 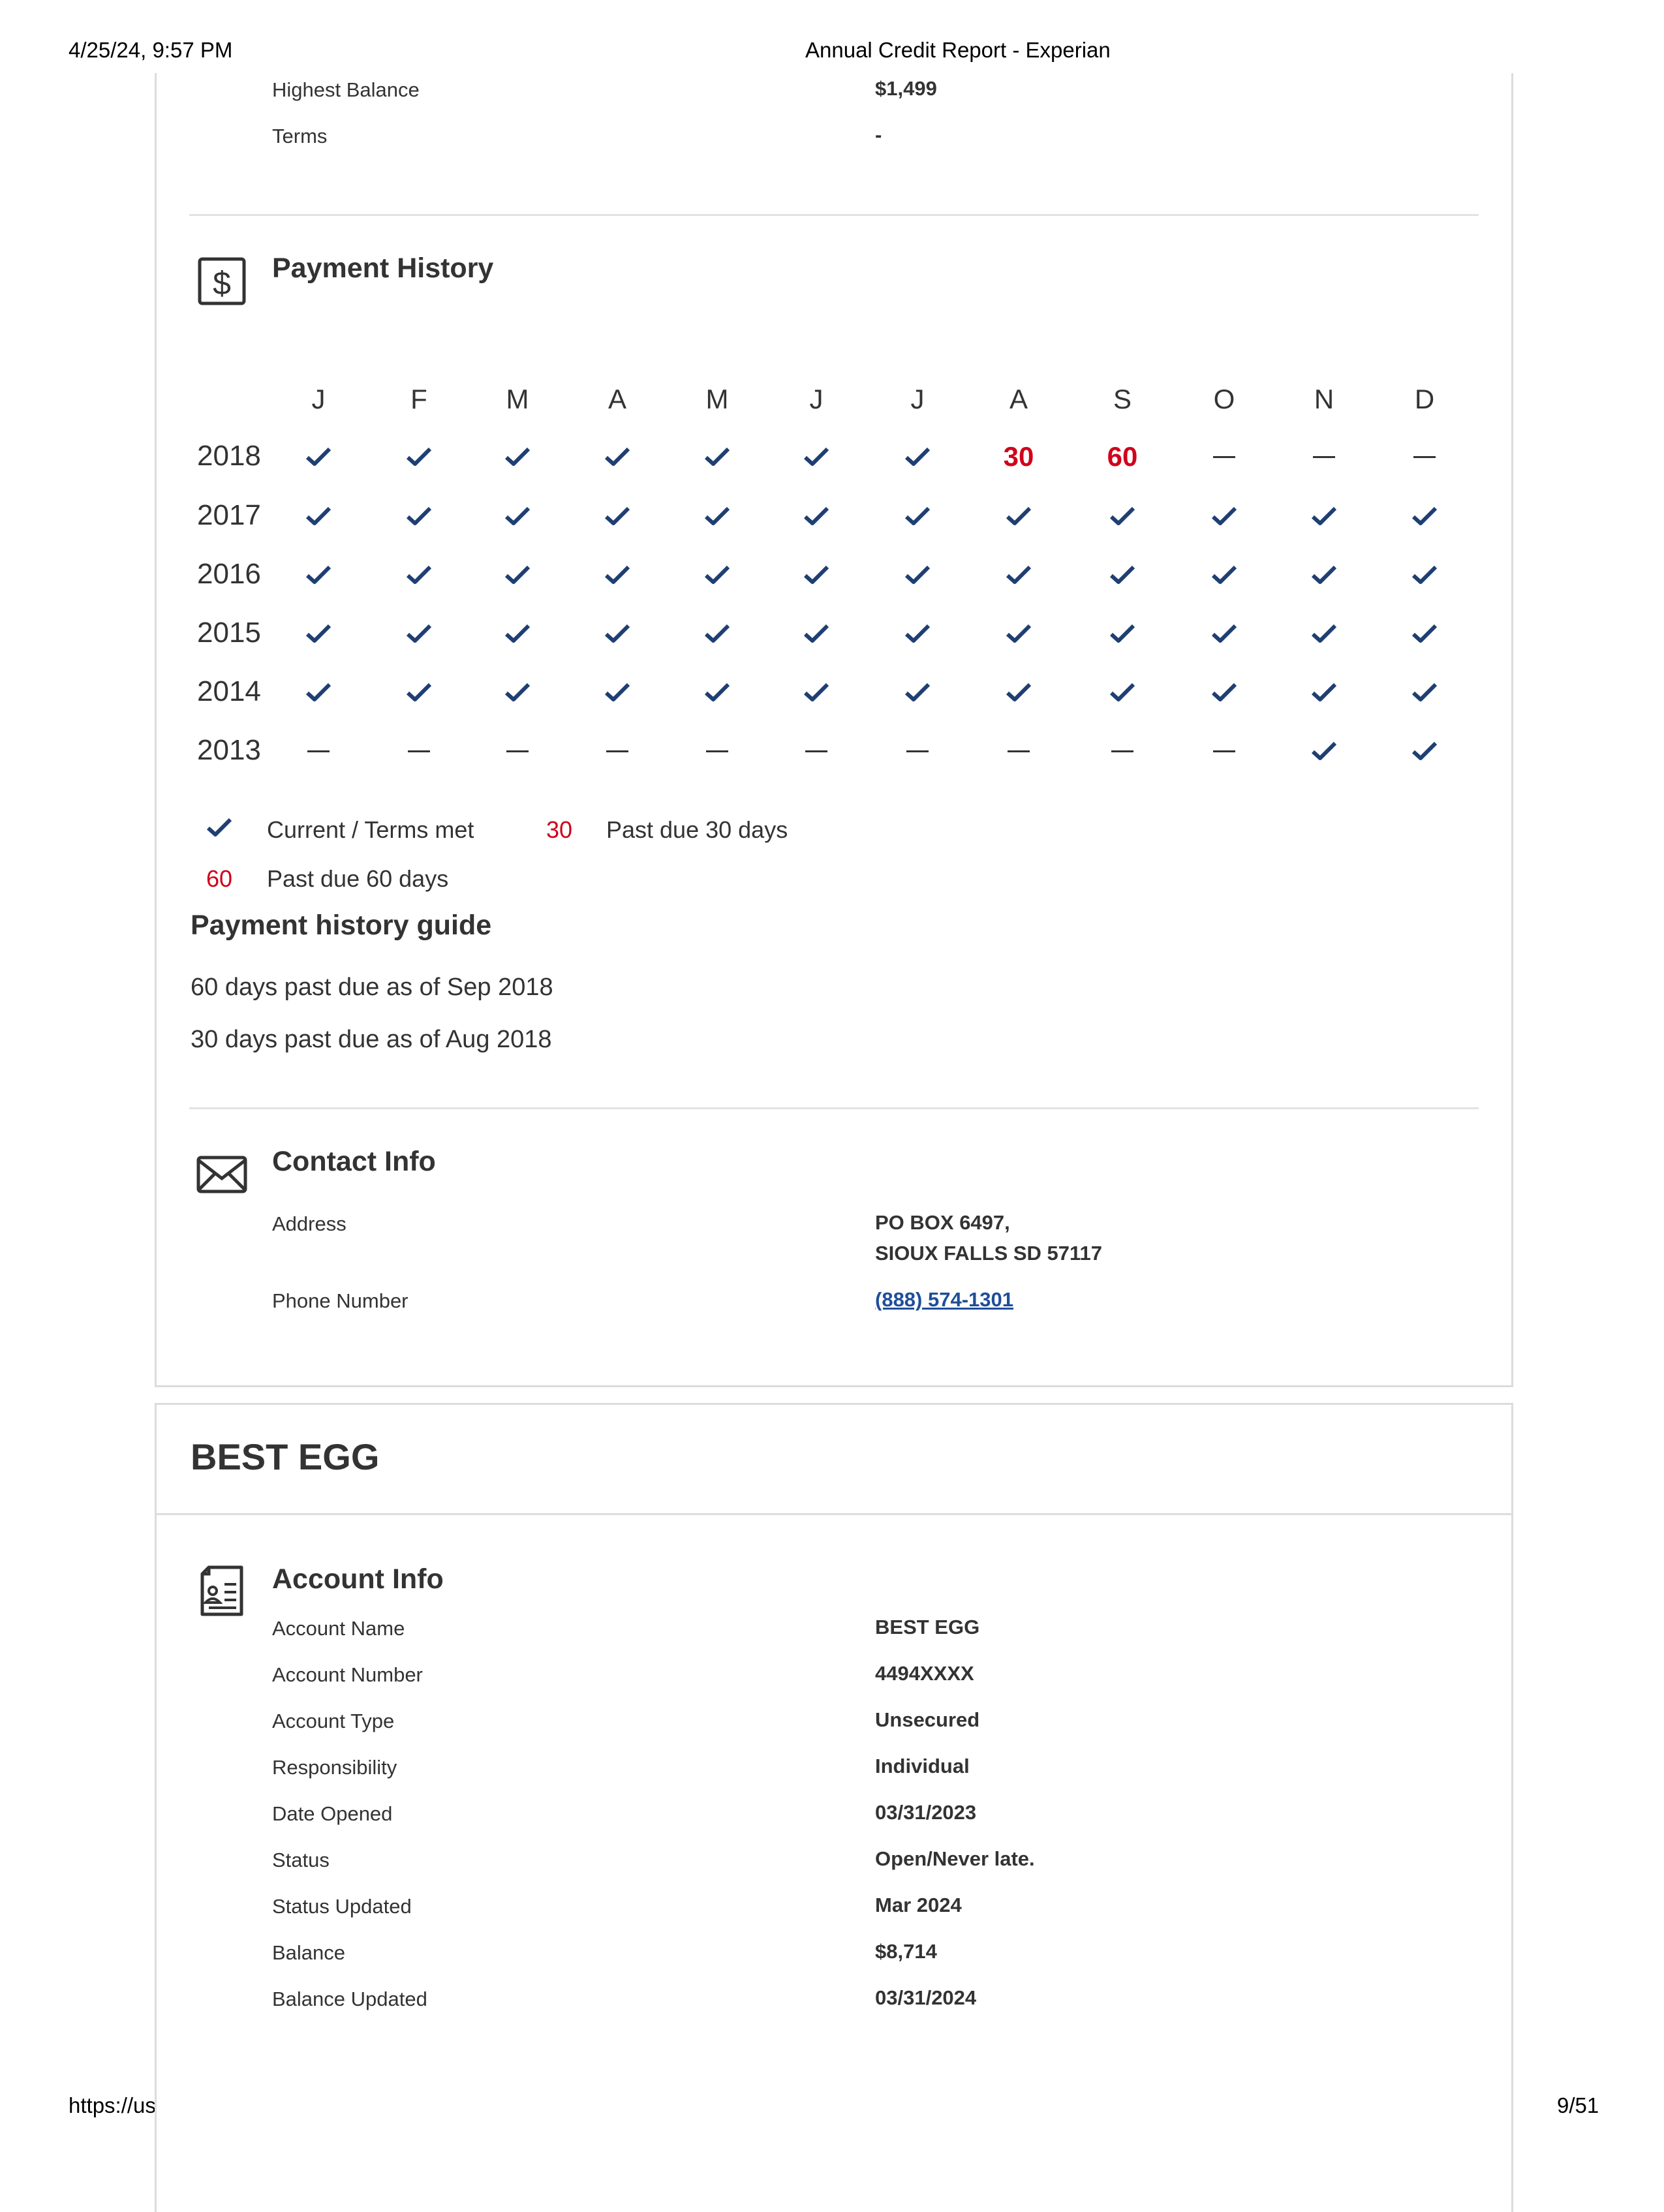 What do you see at coordinates (229, 574) in the screenshot?
I see `year-label: 2016` at bounding box center [229, 574].